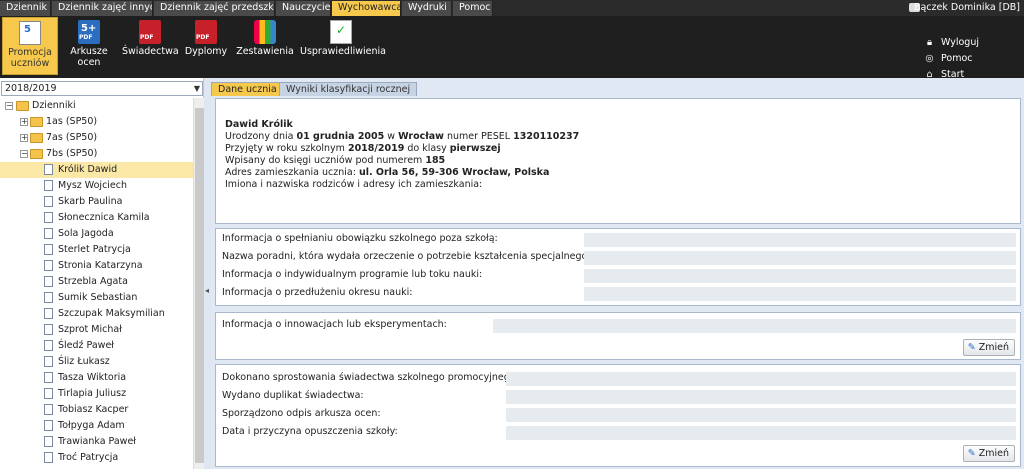 This screenshot has height=469, width=1024. Describe the element at coordinates (341, 32) in the screenshot. I see `excuses-icon` at that location.